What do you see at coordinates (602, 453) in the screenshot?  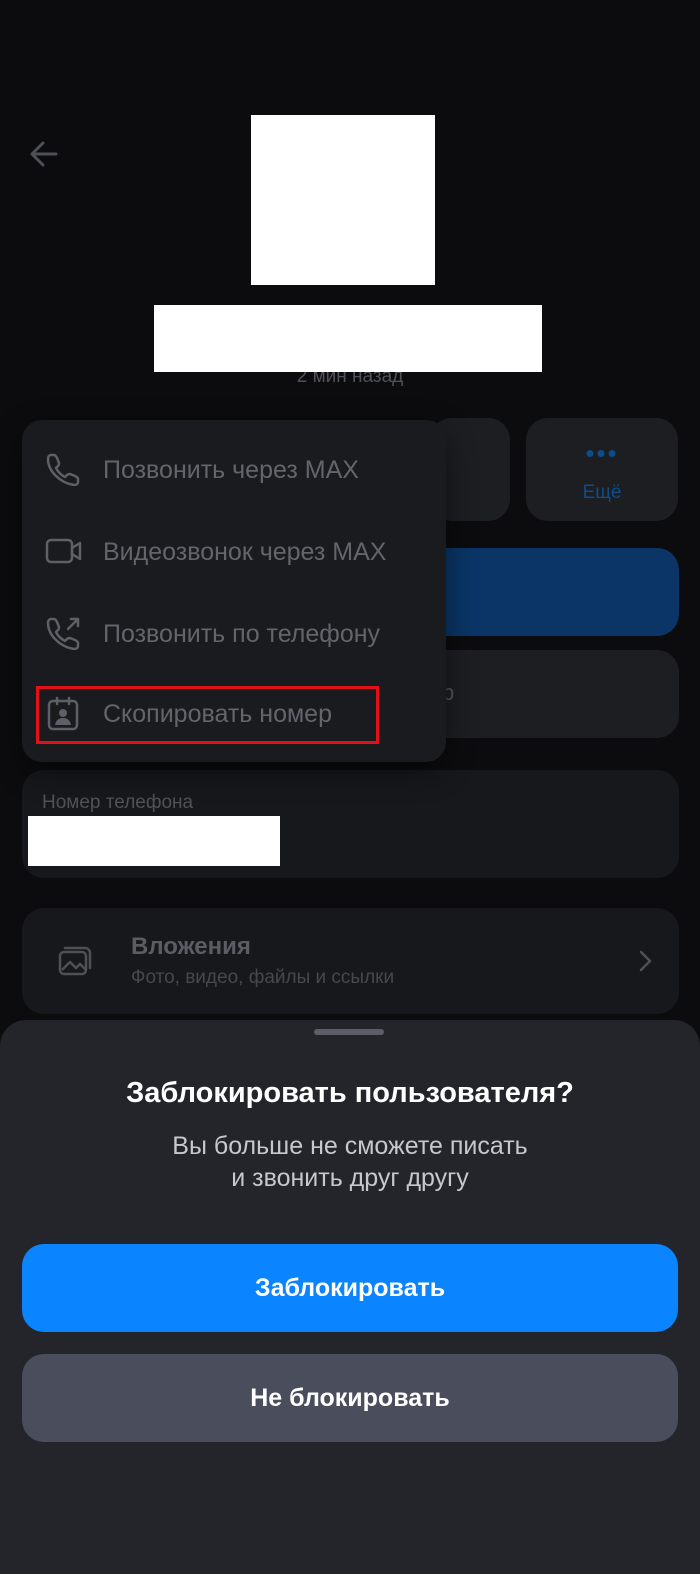 I see `more-dots-icon: •••` at bounding box center [602, 453].